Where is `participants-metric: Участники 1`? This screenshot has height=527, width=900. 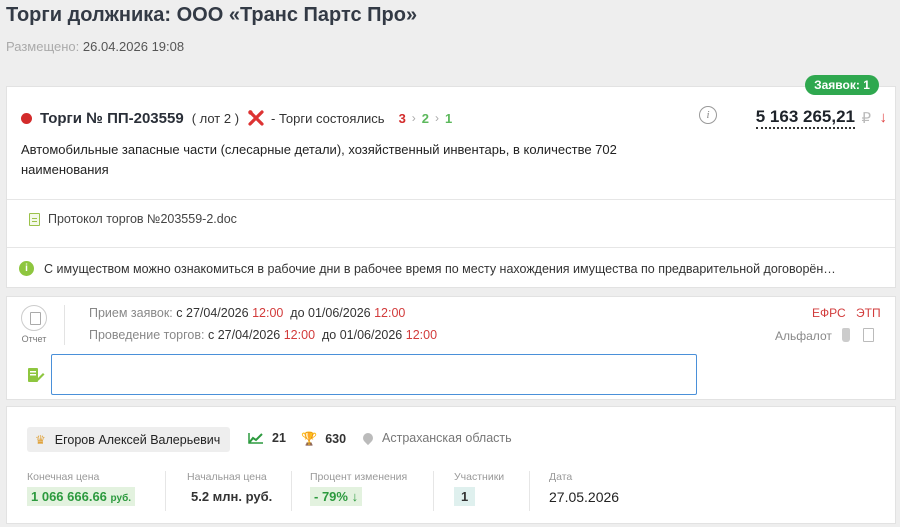
participants-metric: Участники 1 is located at coordinates (479, 488).